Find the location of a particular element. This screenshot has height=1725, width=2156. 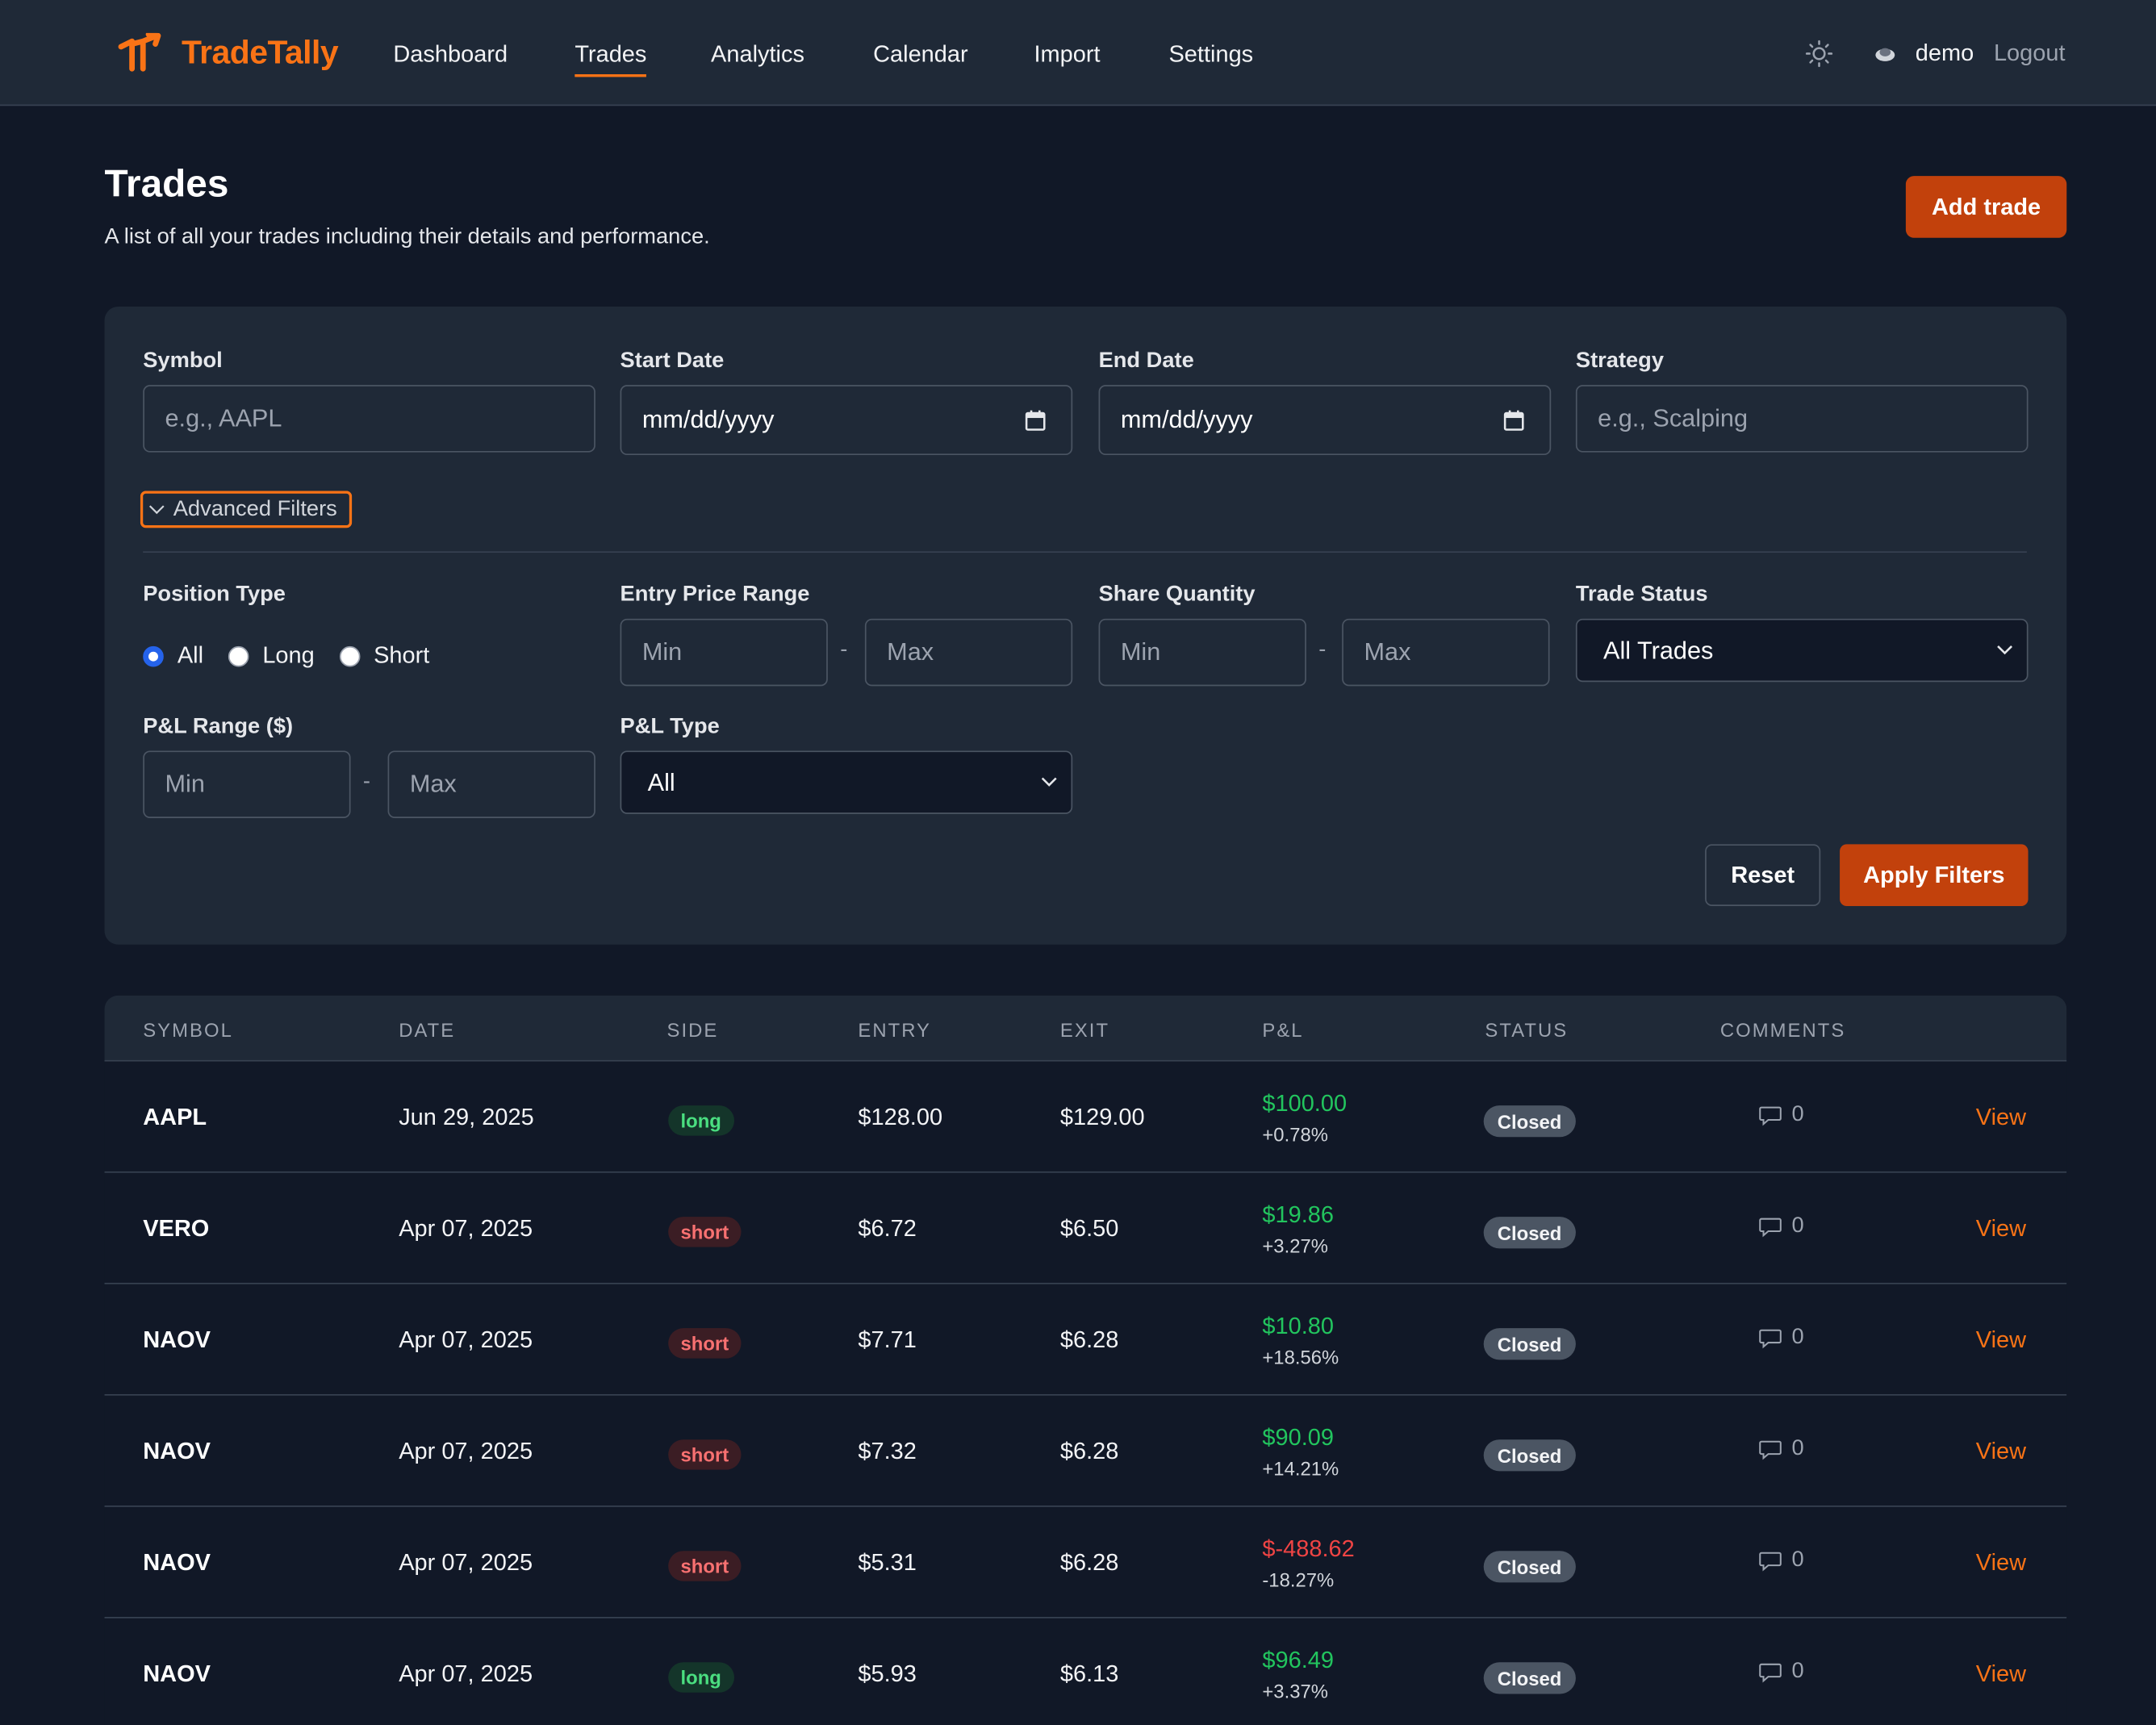

pnl-type-label: P&L Type is located at coordinates (670, 727).